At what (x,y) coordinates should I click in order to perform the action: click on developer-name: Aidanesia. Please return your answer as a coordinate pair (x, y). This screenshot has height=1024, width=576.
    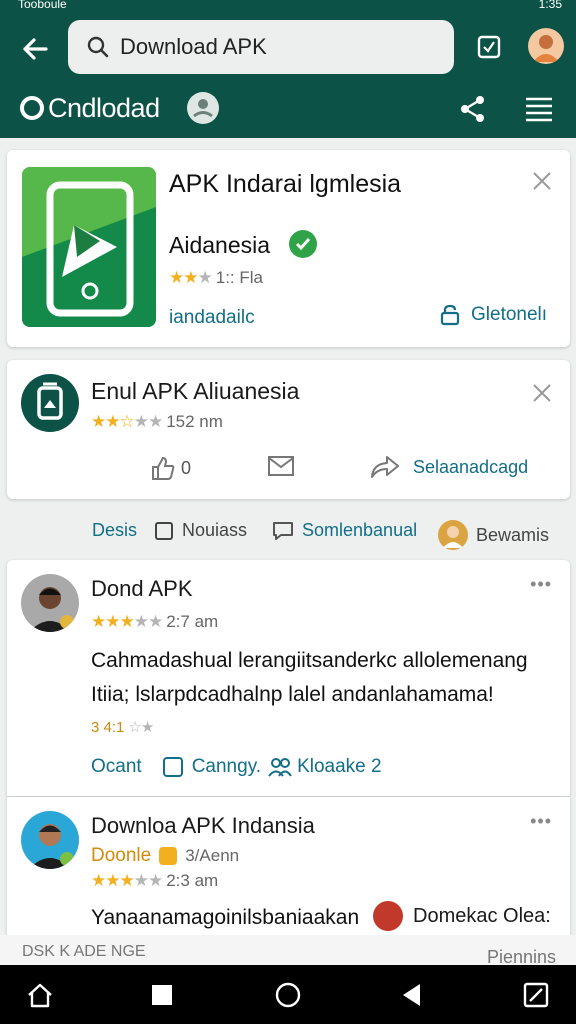
    Looking at the image, I should click on (220, 245).